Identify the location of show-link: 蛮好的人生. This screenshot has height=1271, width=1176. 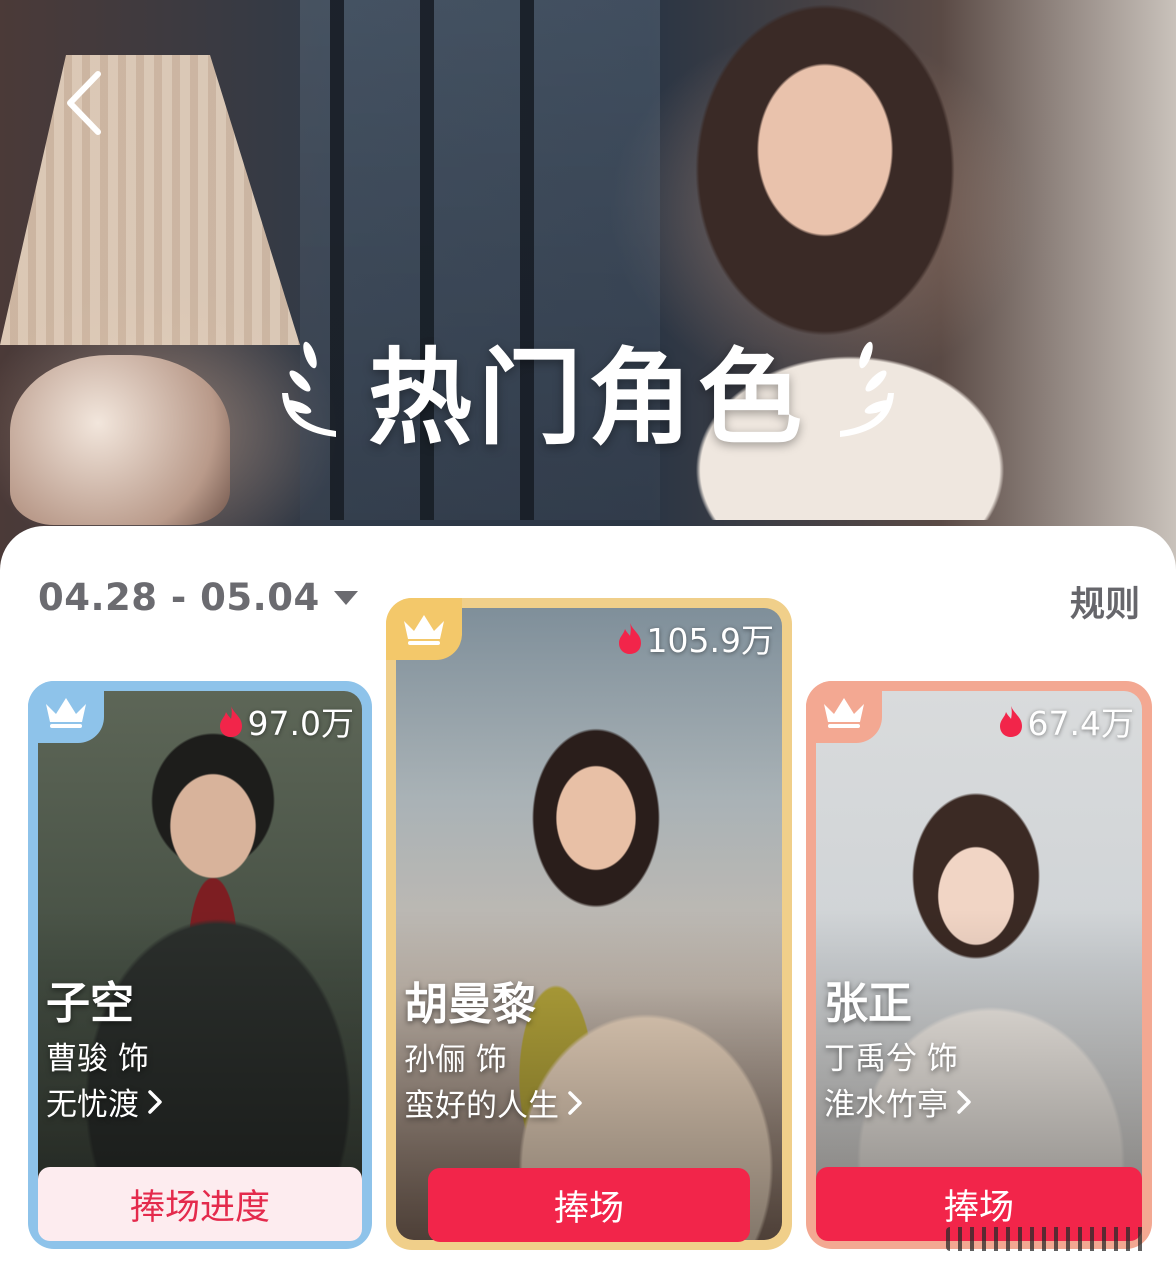
(493, 1102).